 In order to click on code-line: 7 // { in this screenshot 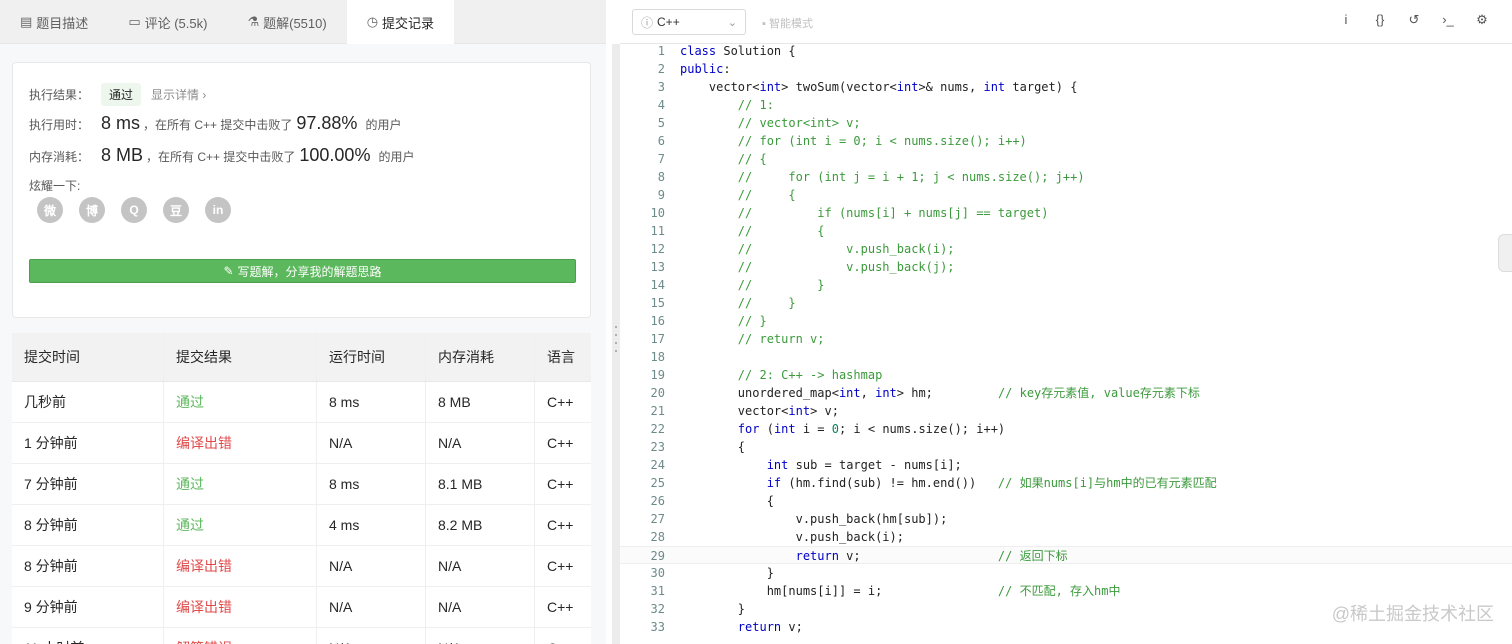, I will do `click(1066, 159)`.